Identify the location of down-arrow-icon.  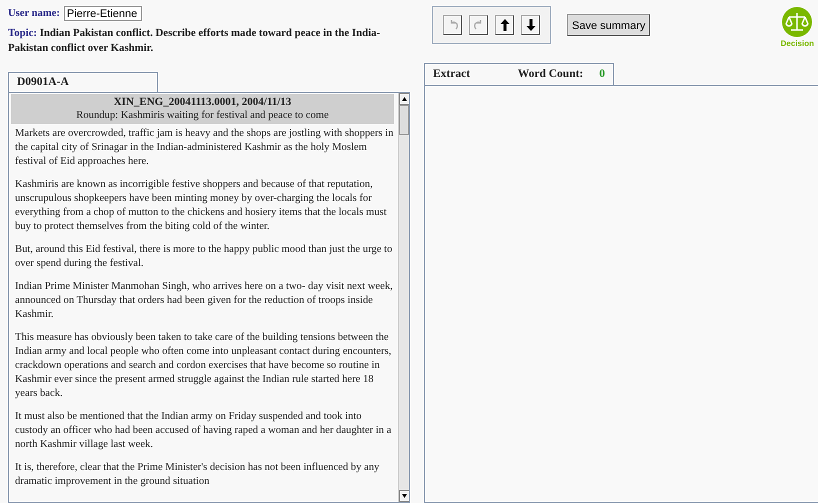
(531, 25).